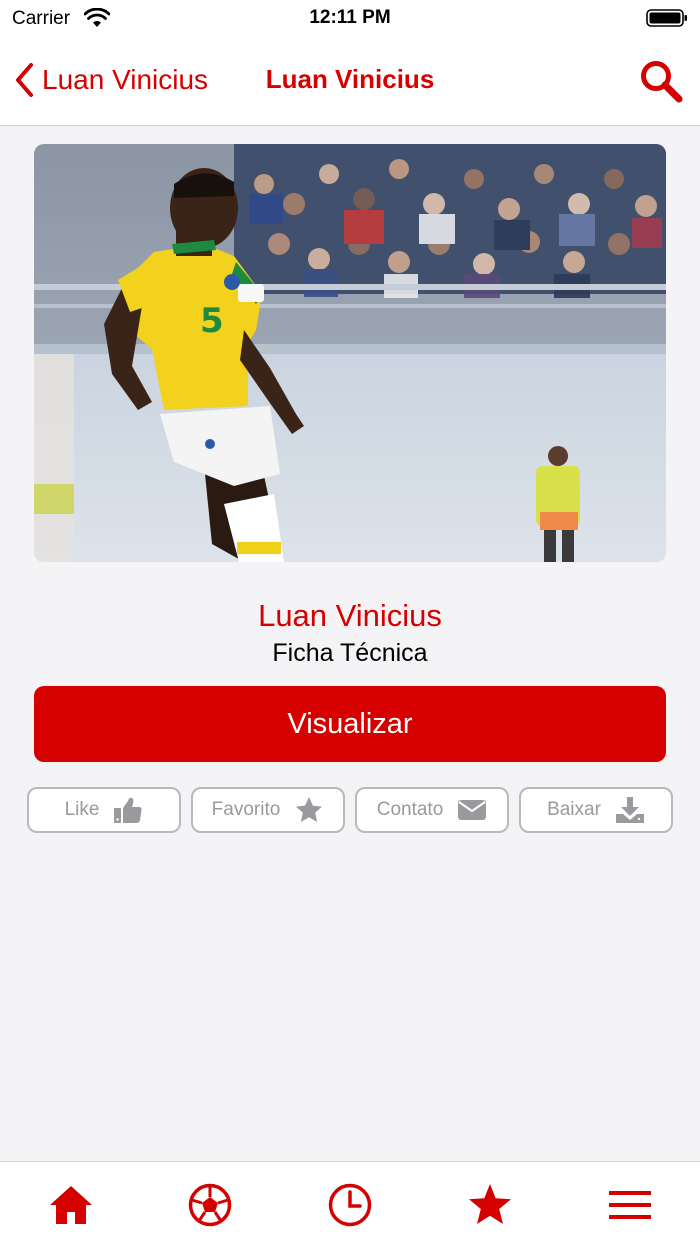  What do you see at coordinates (666, 18) in the screenshot?
I see `battery-icon` at bounding box center [666, 18].